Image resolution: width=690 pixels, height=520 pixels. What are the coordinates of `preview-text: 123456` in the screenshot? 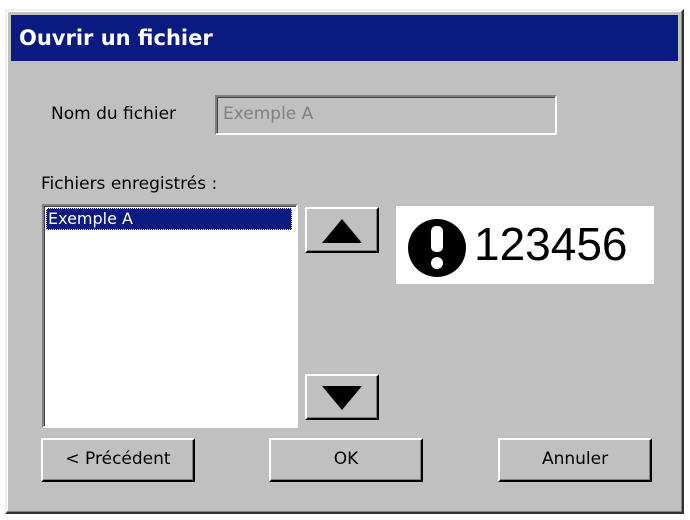 It's located at (551, 244).